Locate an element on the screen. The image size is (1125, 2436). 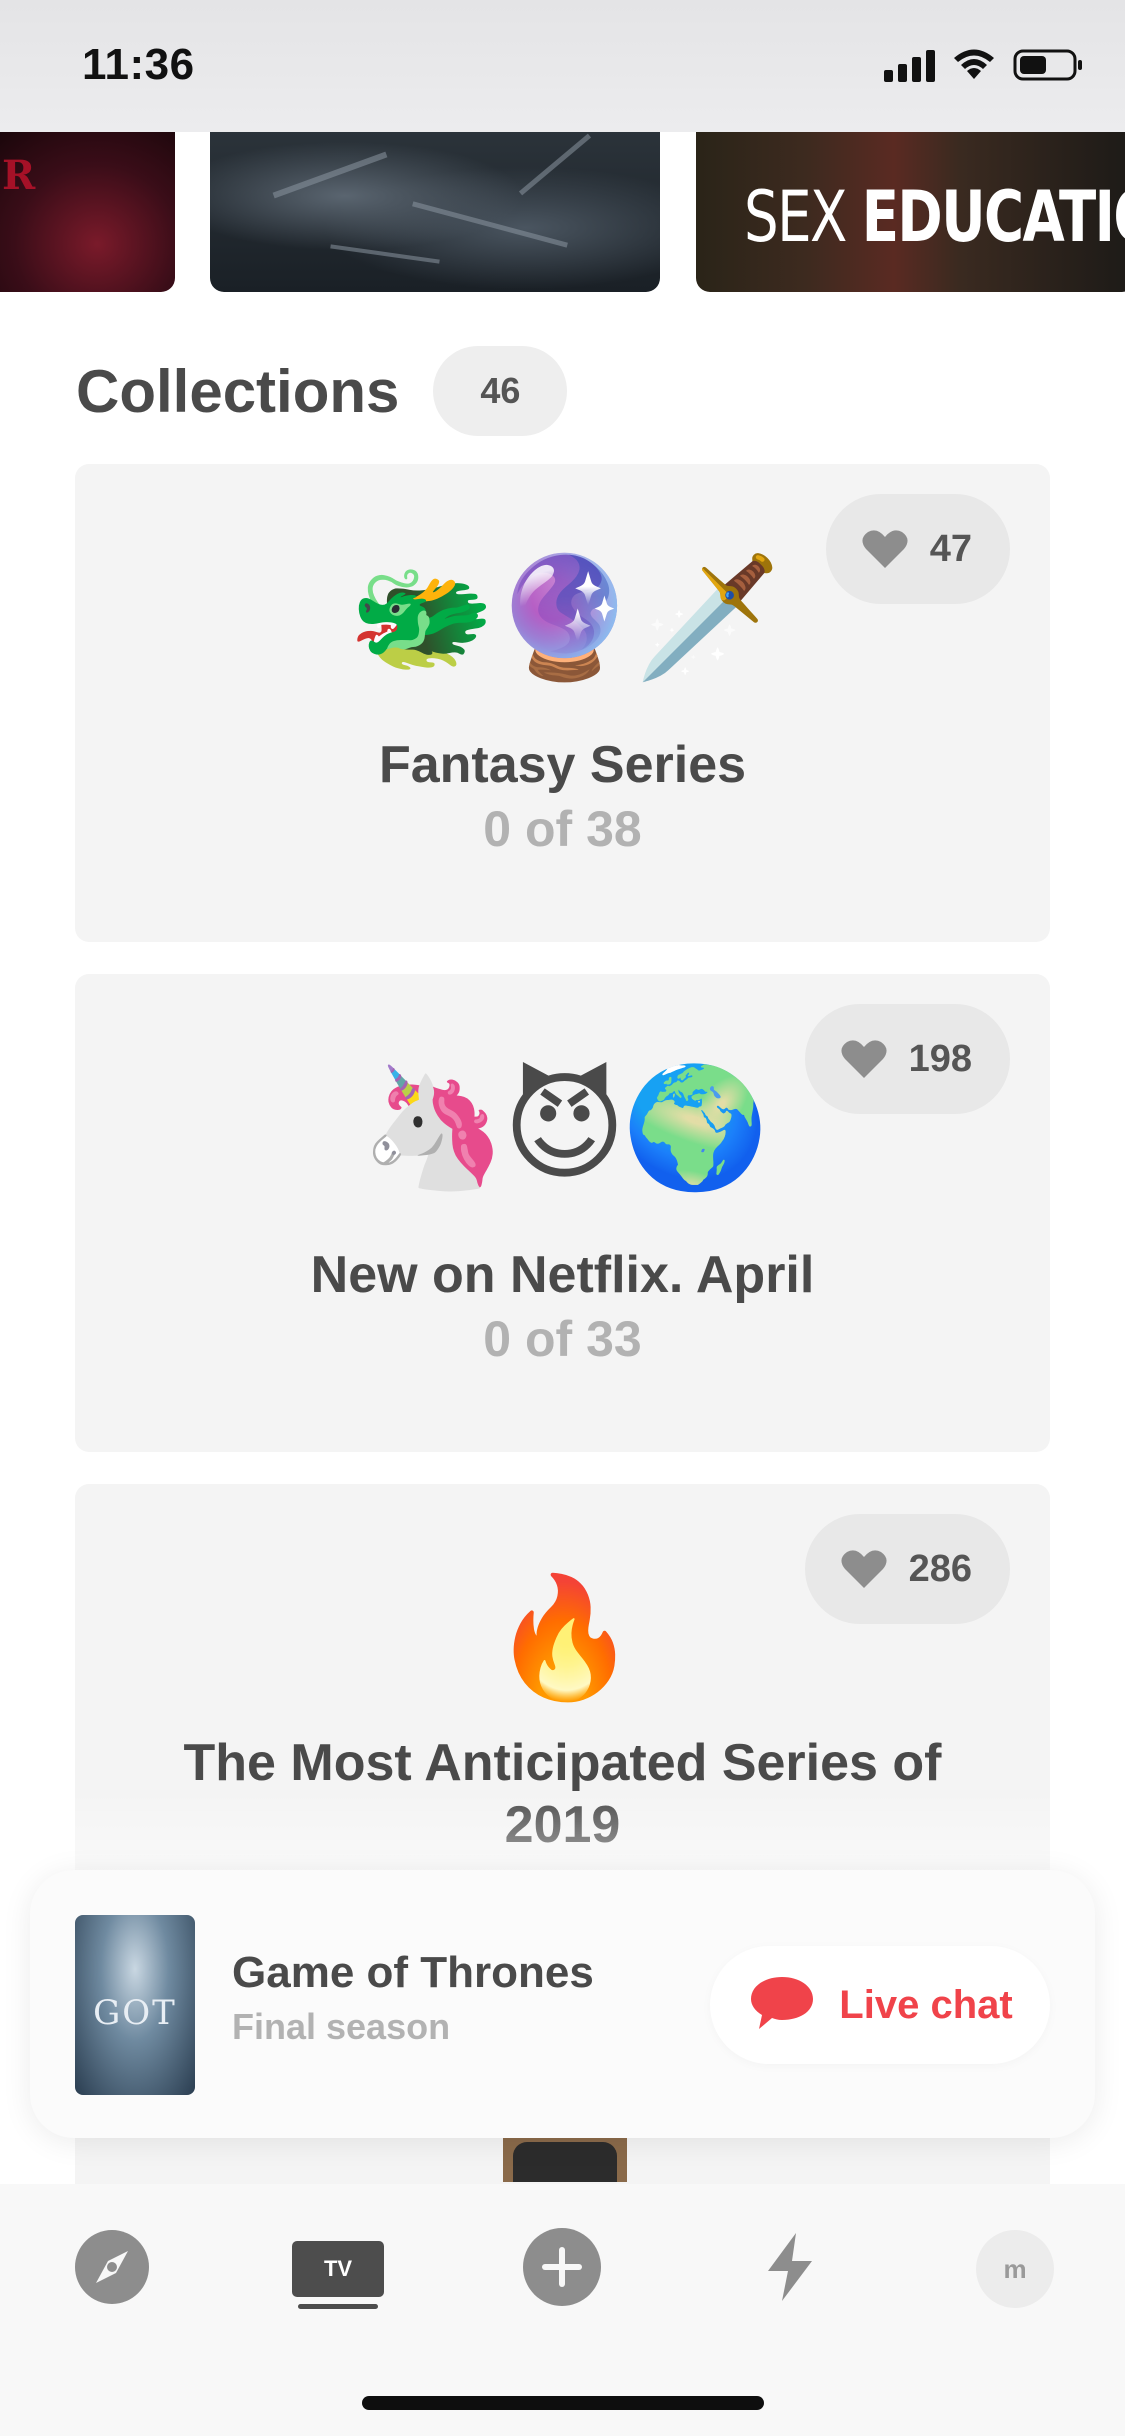
home-indicator is located at coordinates (563, 2403).